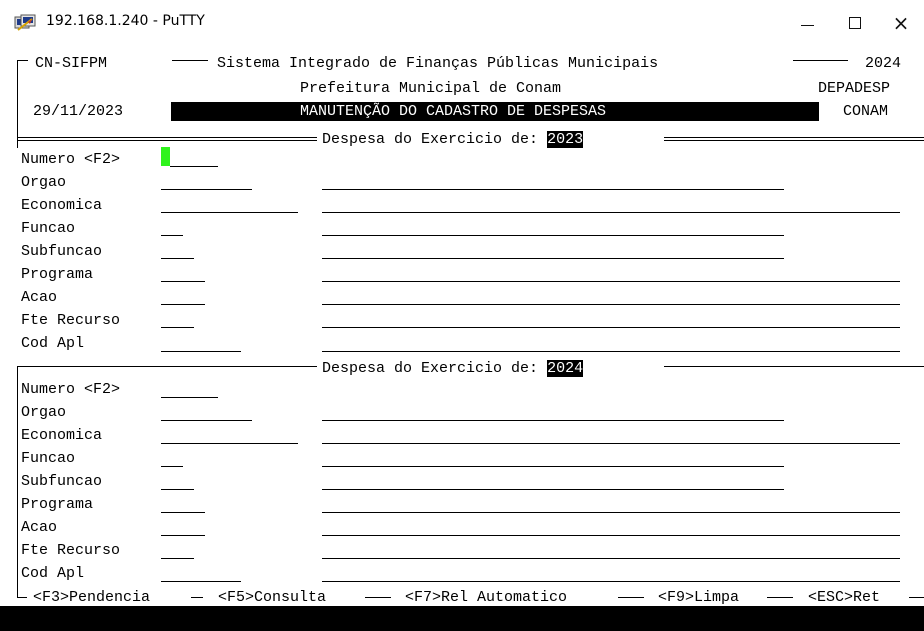  Describe the element at coordinates (486, 597) in the screenshot. I see `key-f7-rel-automatico: <F7>Rel Automatico` at that location.